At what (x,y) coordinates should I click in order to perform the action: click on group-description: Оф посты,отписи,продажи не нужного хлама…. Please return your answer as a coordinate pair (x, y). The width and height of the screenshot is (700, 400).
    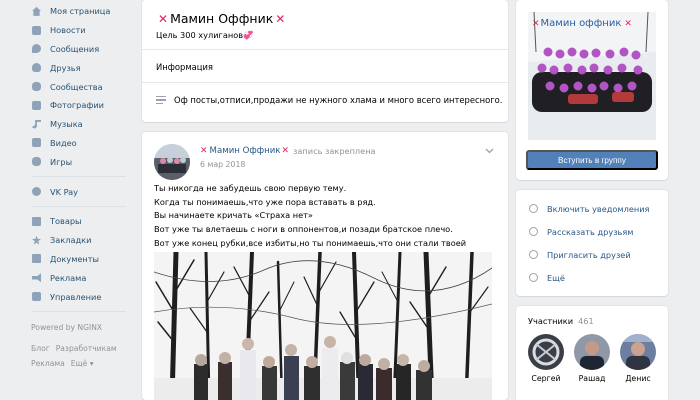
    Looking at the image, I should click on (338, 100).